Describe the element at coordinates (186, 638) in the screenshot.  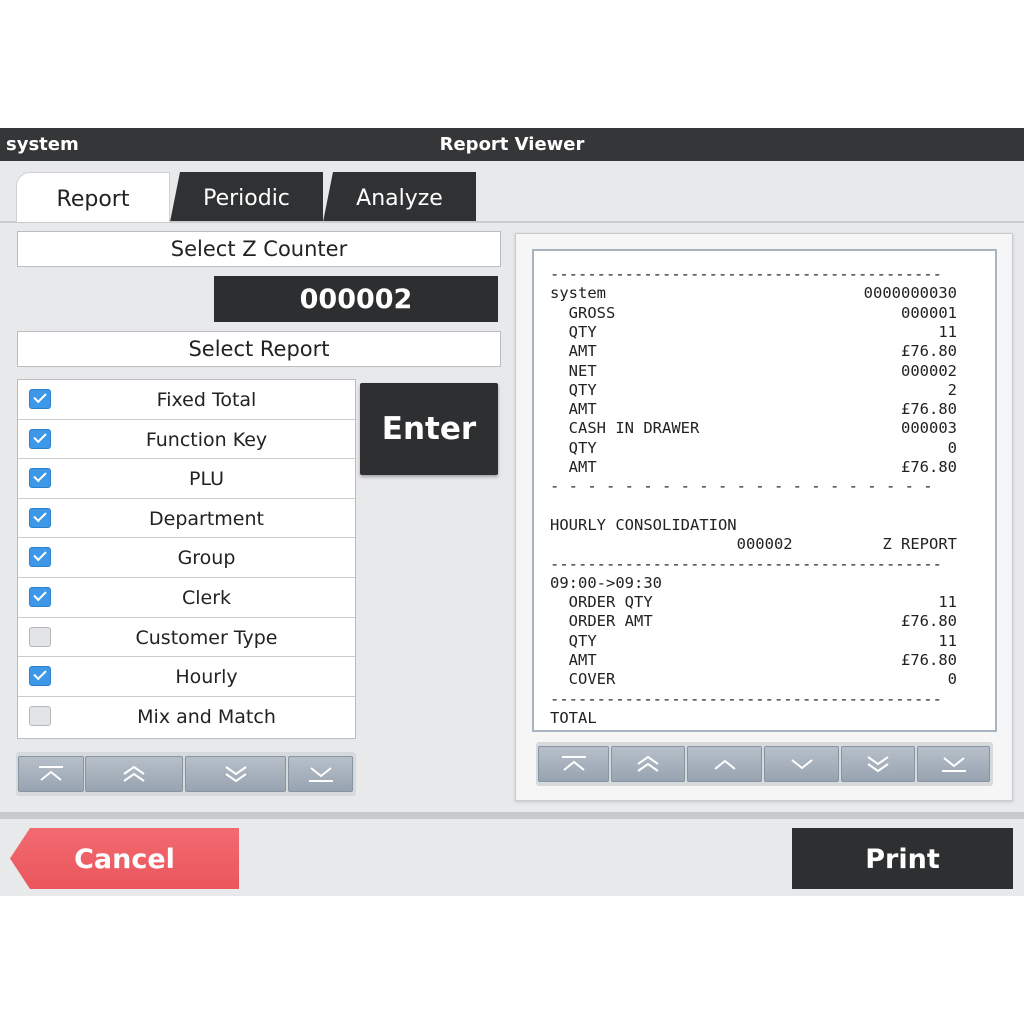
I see `list-item: Customer Type` at that location.